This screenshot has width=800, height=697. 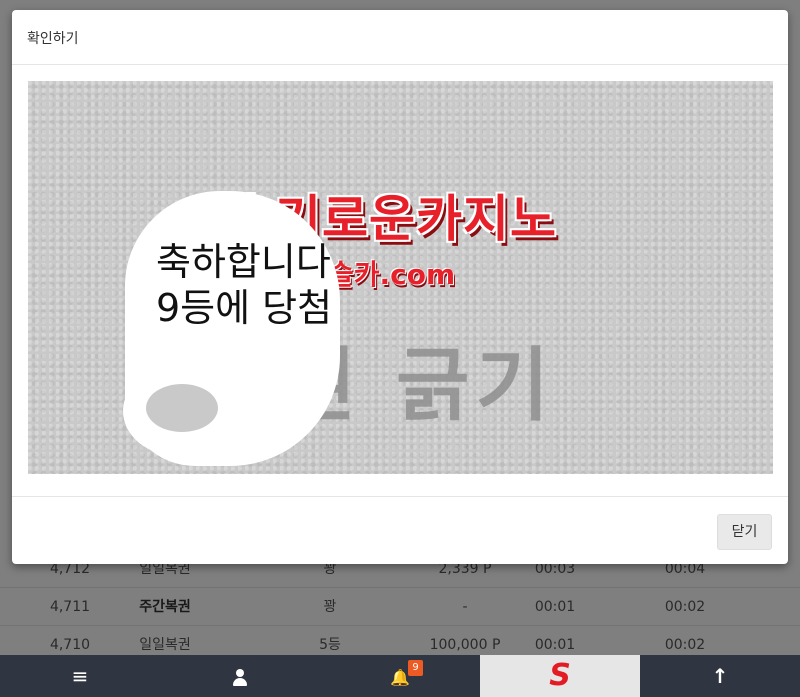 I want to click on win-message-line2: 9등에 당첨, so click(x=244, y=308).